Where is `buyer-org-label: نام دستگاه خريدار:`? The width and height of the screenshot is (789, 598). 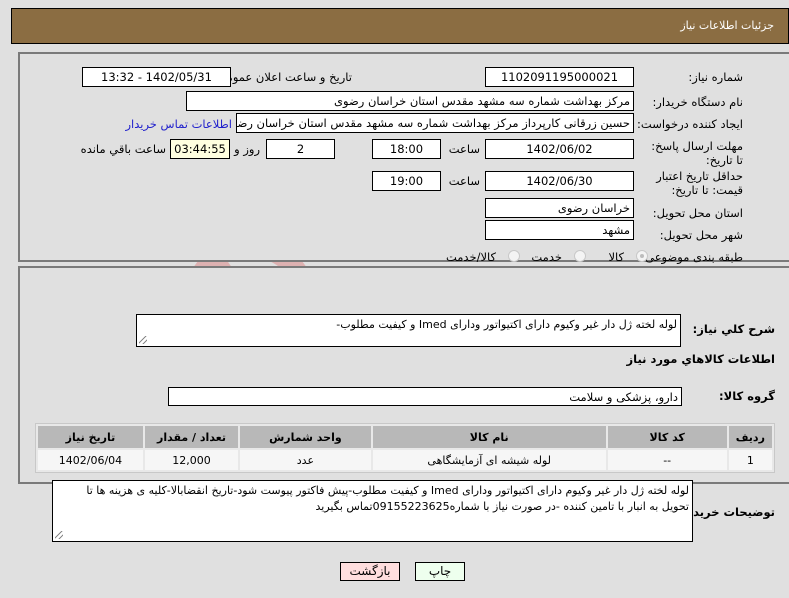 buyer-org-label: نام دستگاه خريدار: is located at coordinates (697, 102).